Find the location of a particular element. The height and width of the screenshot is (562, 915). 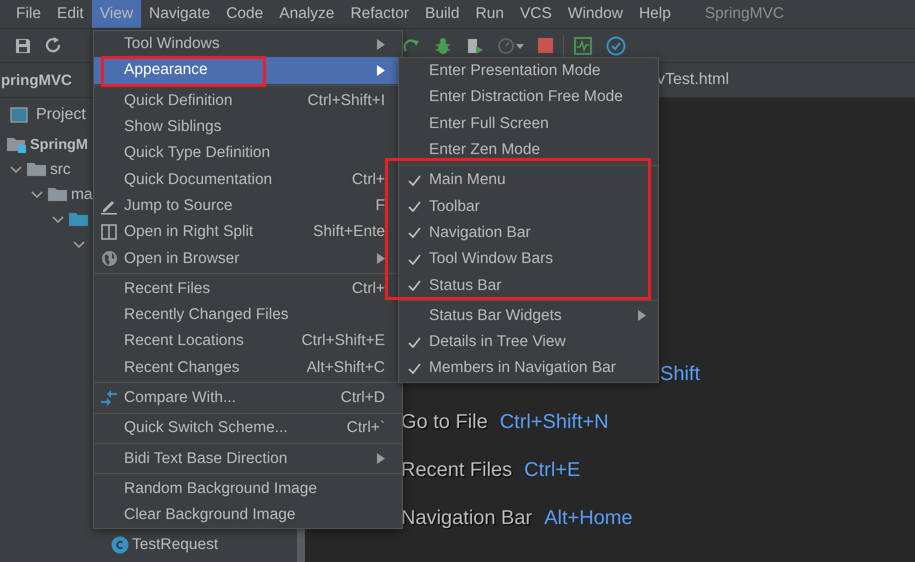

menu-item: Clear Background Image is located at coordinates (248, 515).